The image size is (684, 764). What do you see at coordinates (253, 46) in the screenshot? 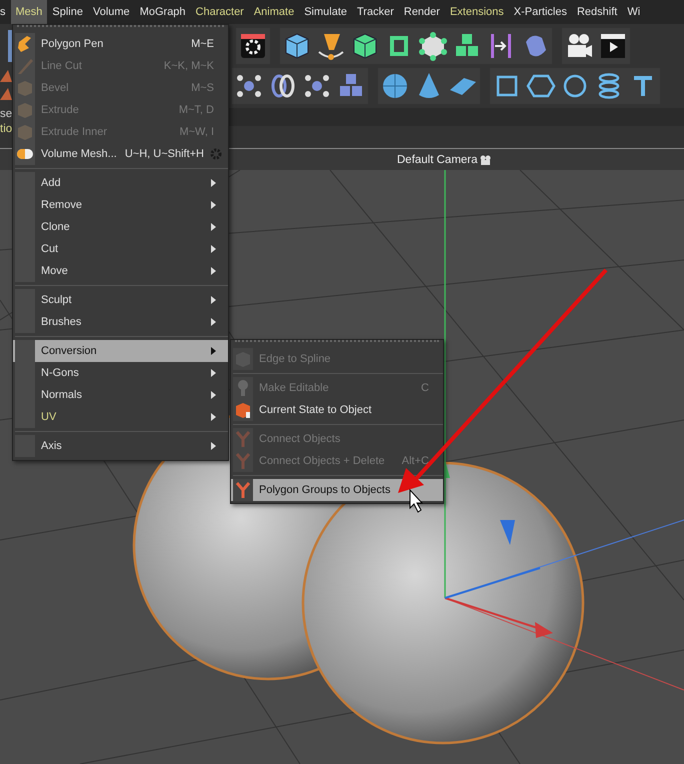
I see `render-settings-icon` at bounding box center [253, 46].